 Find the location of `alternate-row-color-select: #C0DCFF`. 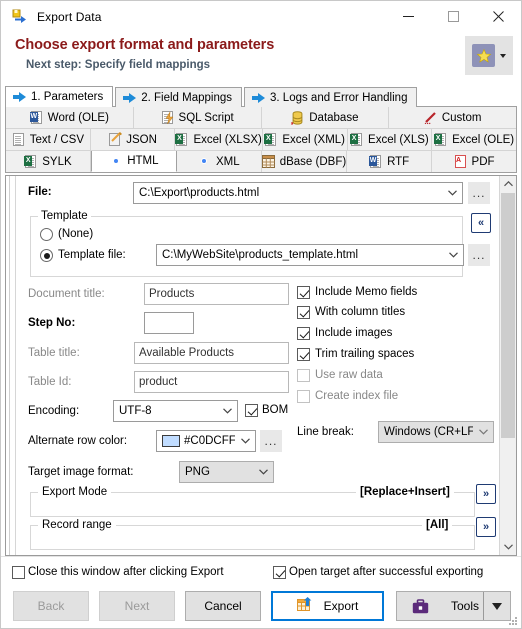

alternate-row-color-select: #C0DCFF is located at coordinates (206, 441).